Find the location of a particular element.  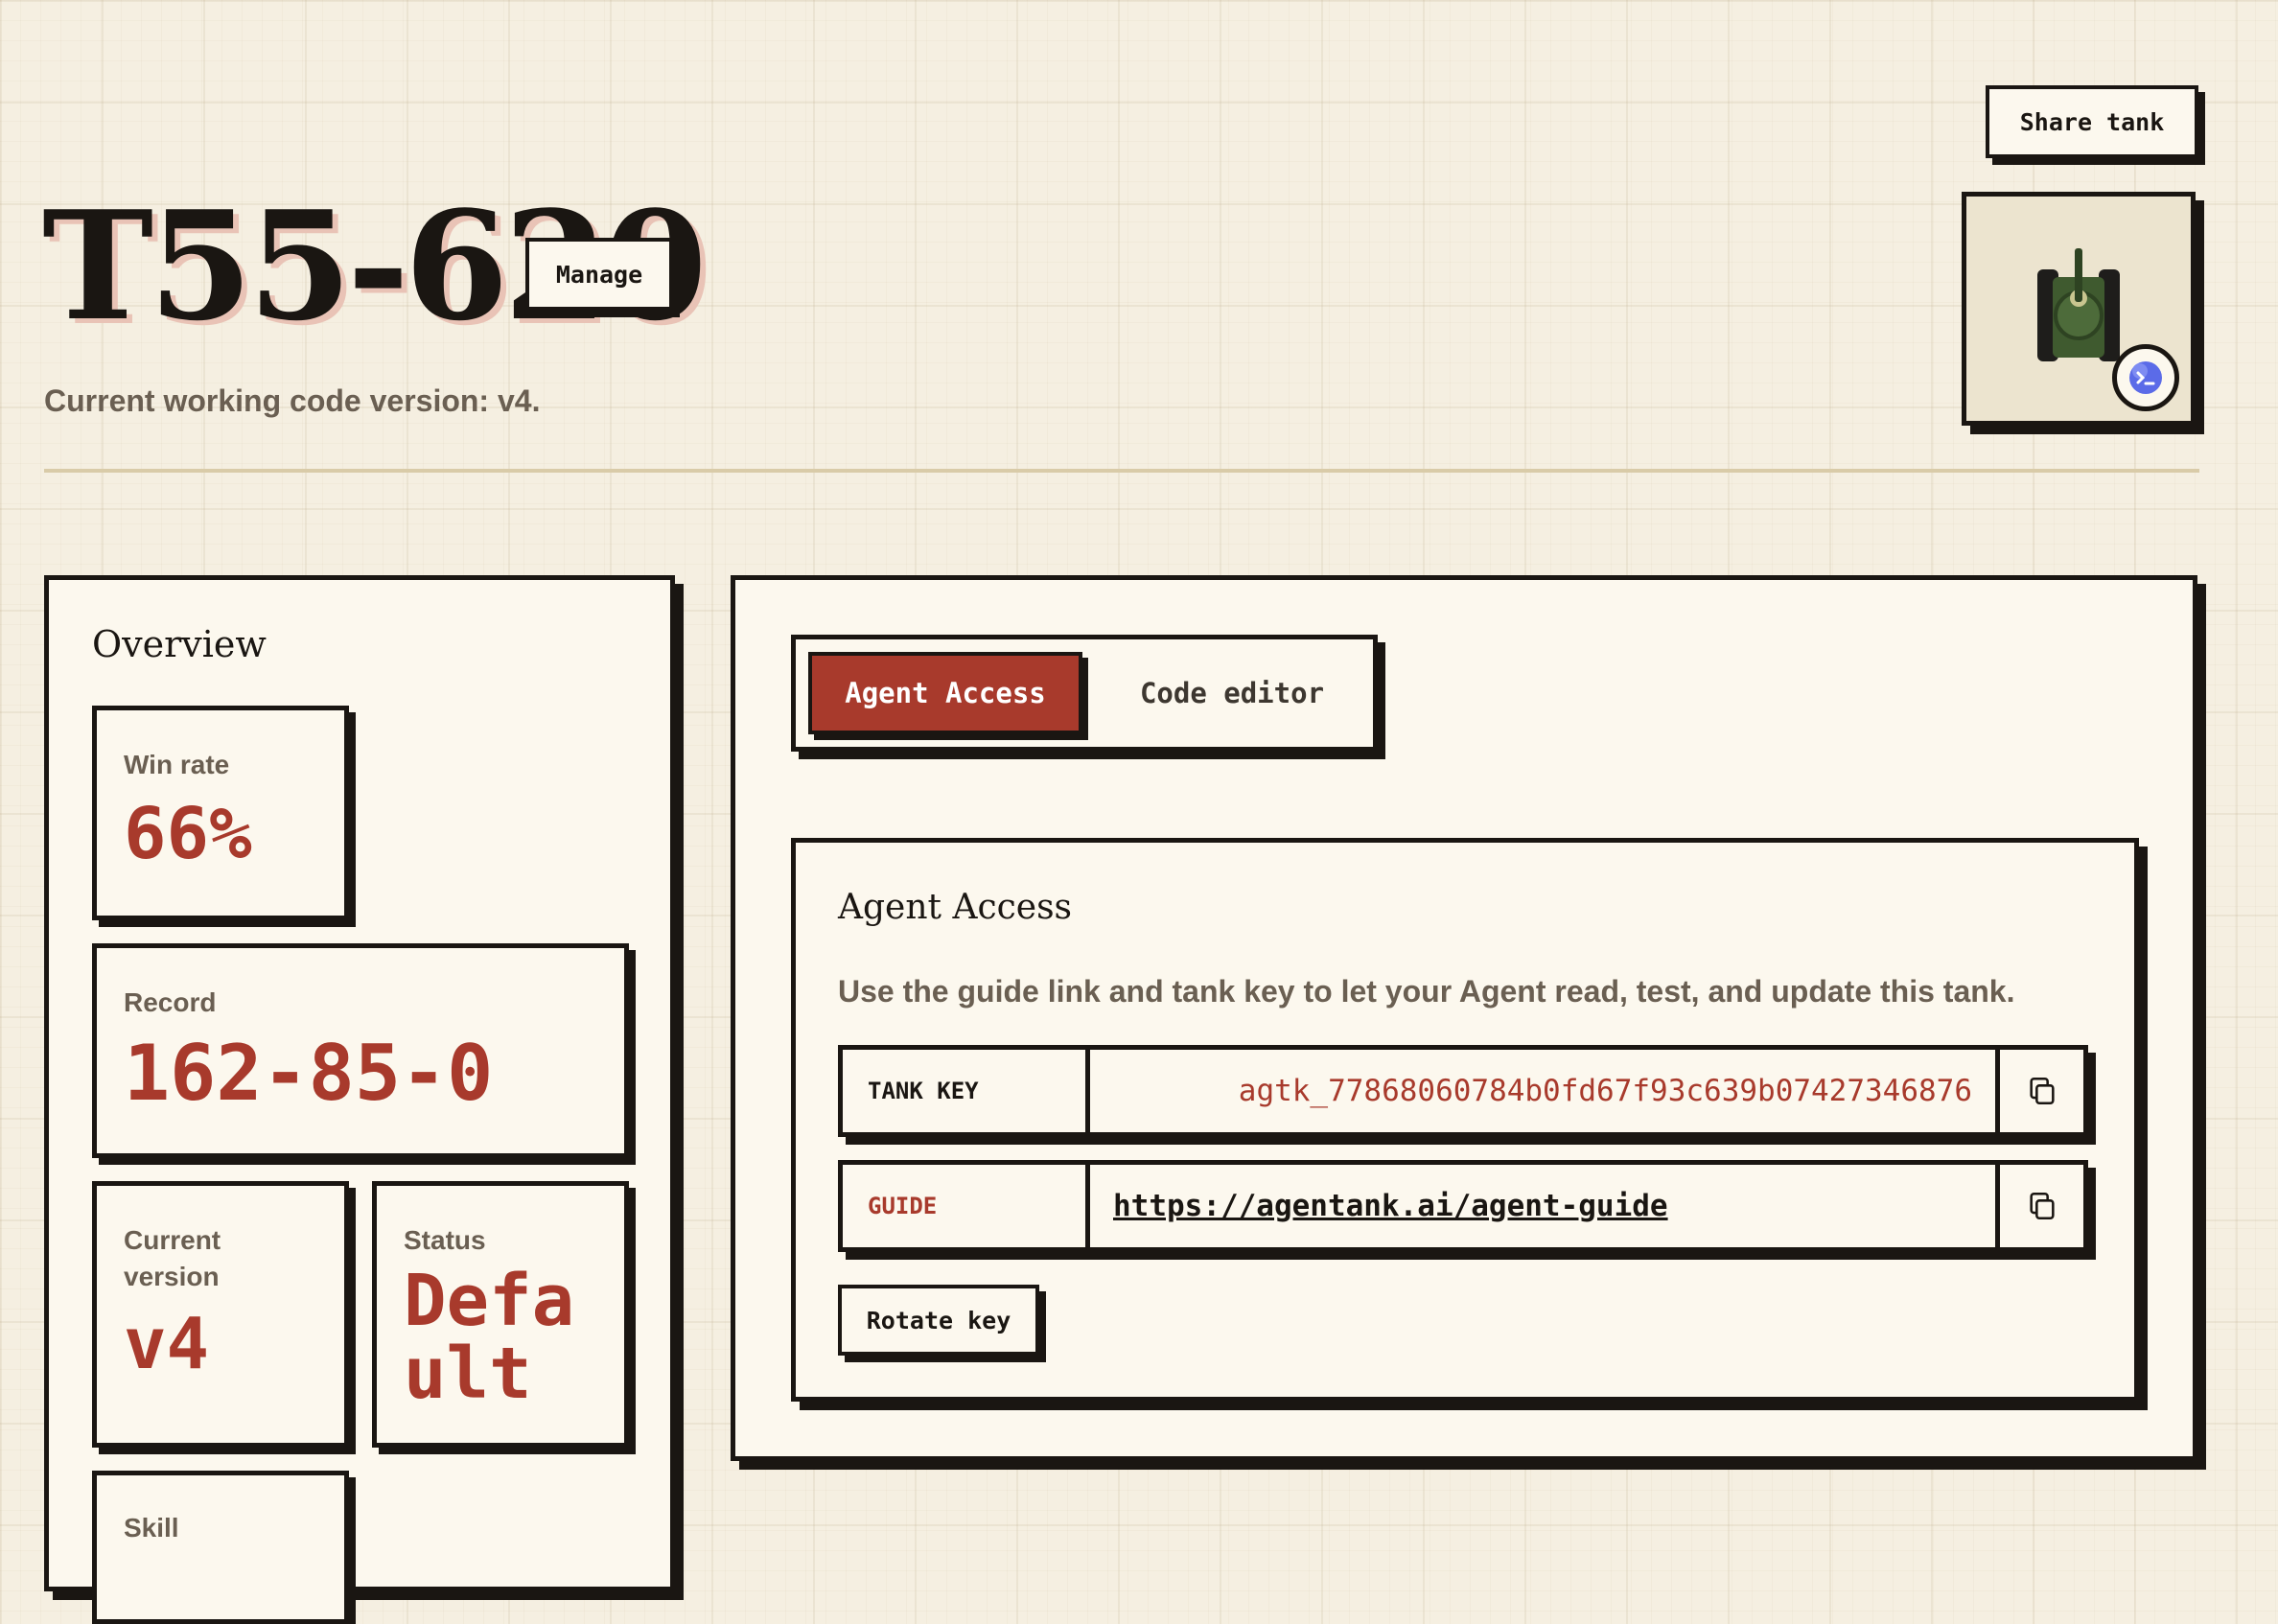

record-card: Record 162-85-0 is located at coordinates (360, 1050).